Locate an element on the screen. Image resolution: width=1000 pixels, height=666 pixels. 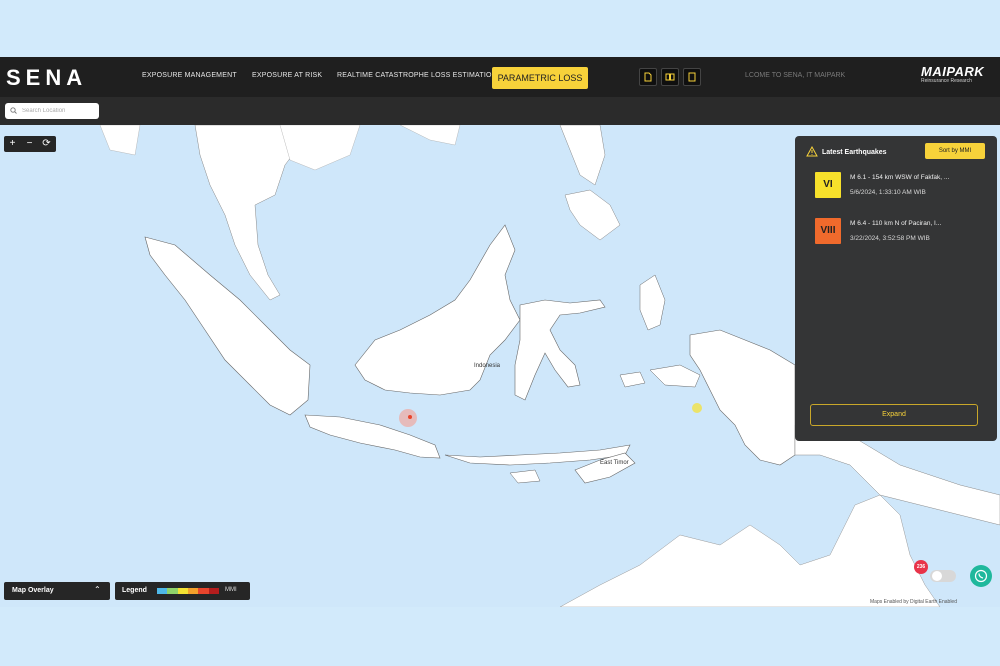
mmi-badge: VI is located at coordinates (828, 185).